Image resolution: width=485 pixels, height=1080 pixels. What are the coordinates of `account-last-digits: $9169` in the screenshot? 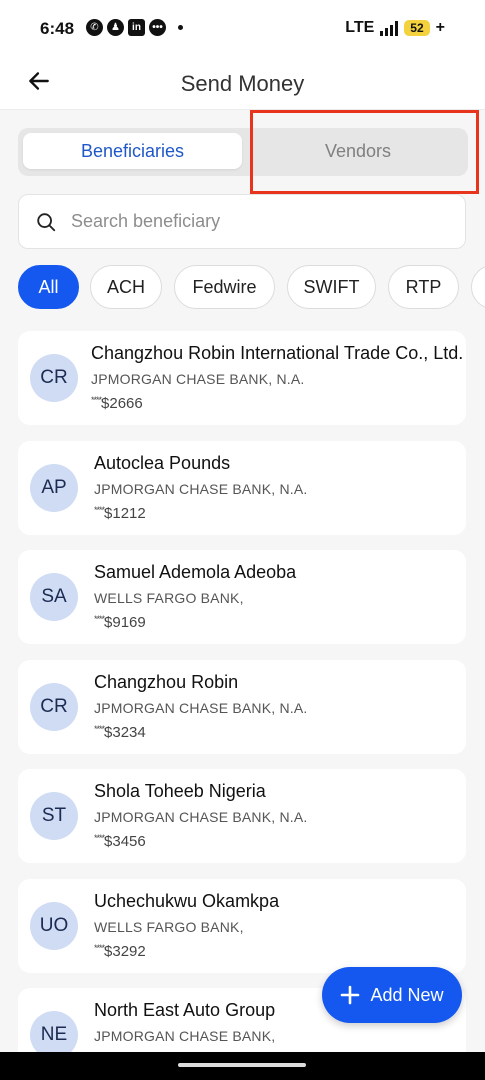 It's located at (125, 622).